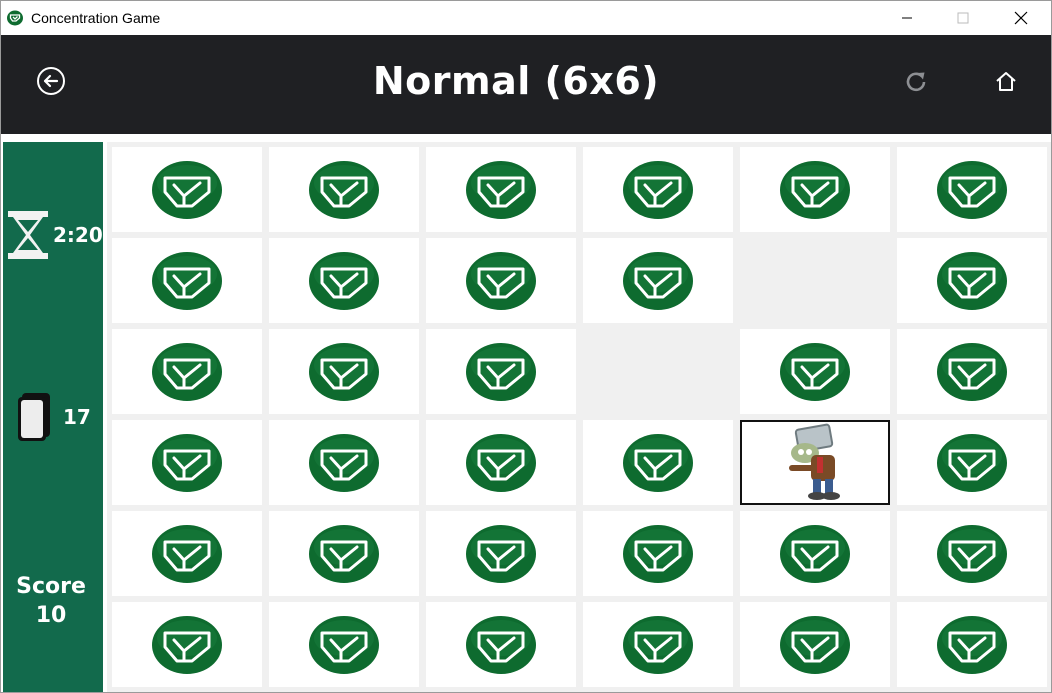 Image resolution: width=1052 pixels, height=693 pixels. I want to click on home-icon, so click(1006, 81).